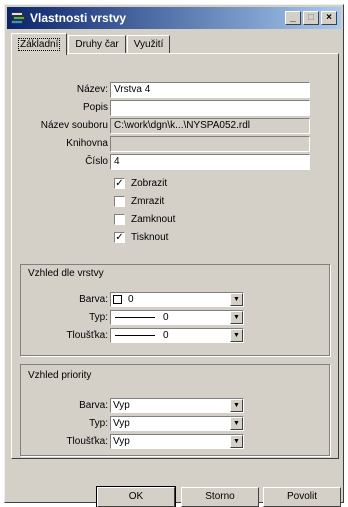 The image size is (348, 507). I want to click on checkbox-tisknout: ✓ Tisknout, so click(141, 237).